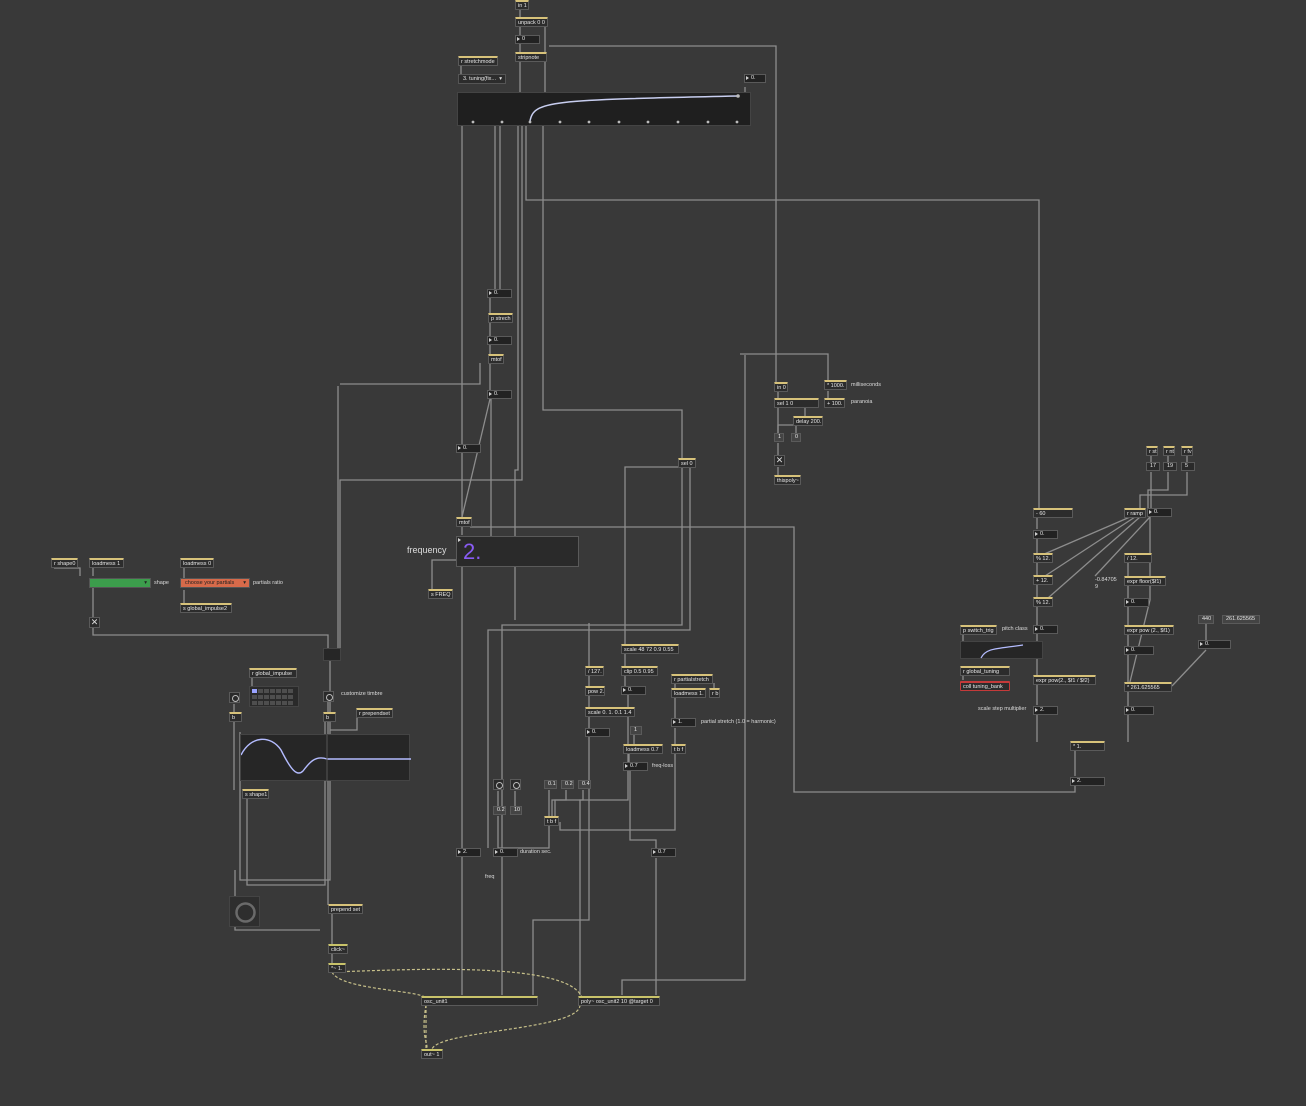 Image resolution: width=1306 pixels, height=1106 pixels. What do you see at coordinates (635, 766) in the screenshot?
I see `number-07a: 0.7` at bounding box center [635, 766].